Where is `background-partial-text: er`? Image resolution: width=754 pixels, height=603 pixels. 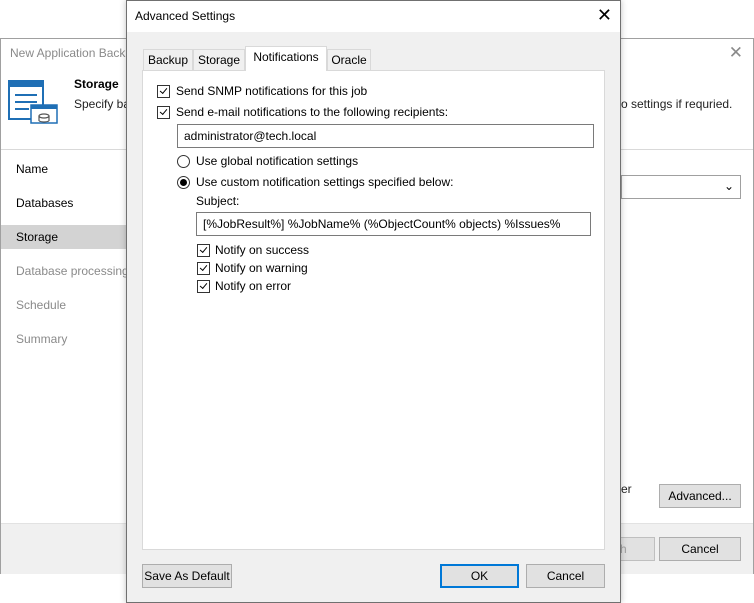 background-partial-text: er is located at coordinates (626, 489).